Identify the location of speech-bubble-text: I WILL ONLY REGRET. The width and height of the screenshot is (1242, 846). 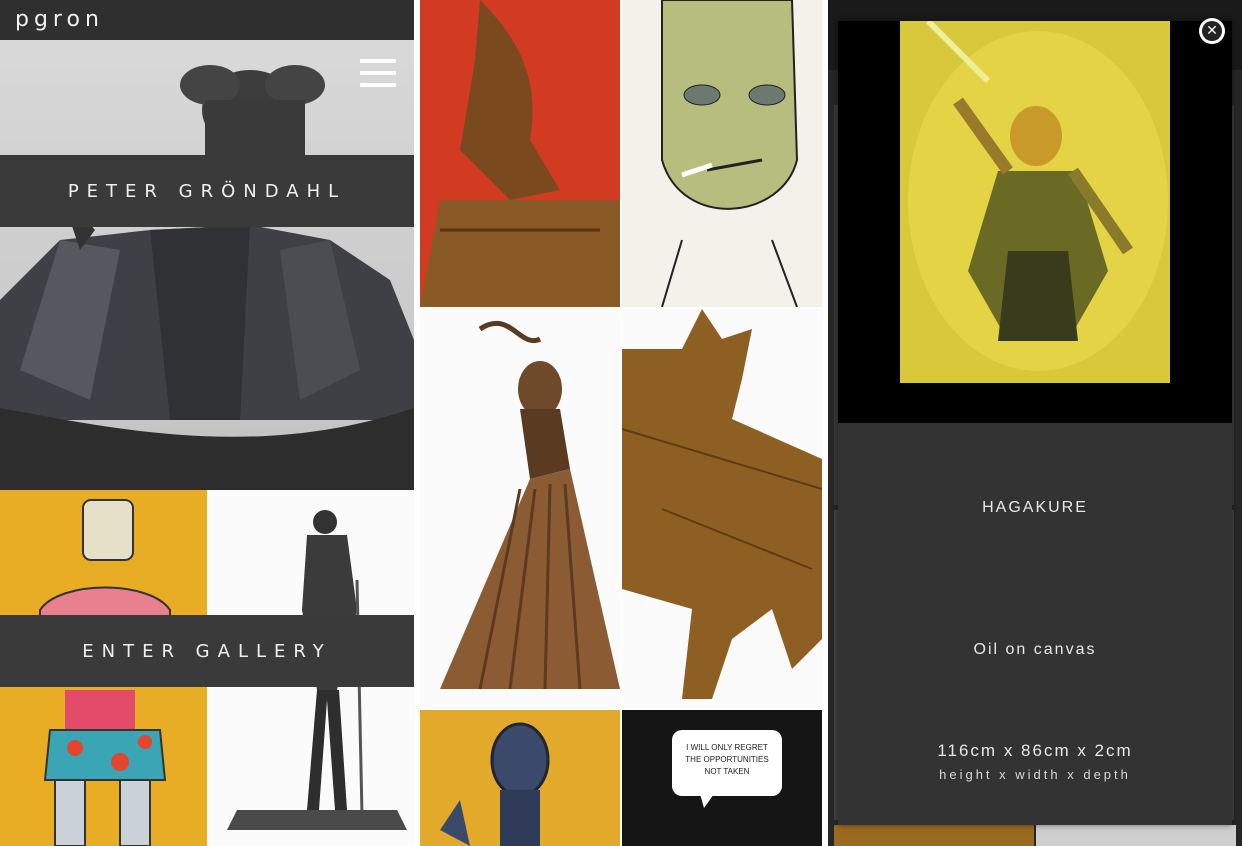
(727, 747).